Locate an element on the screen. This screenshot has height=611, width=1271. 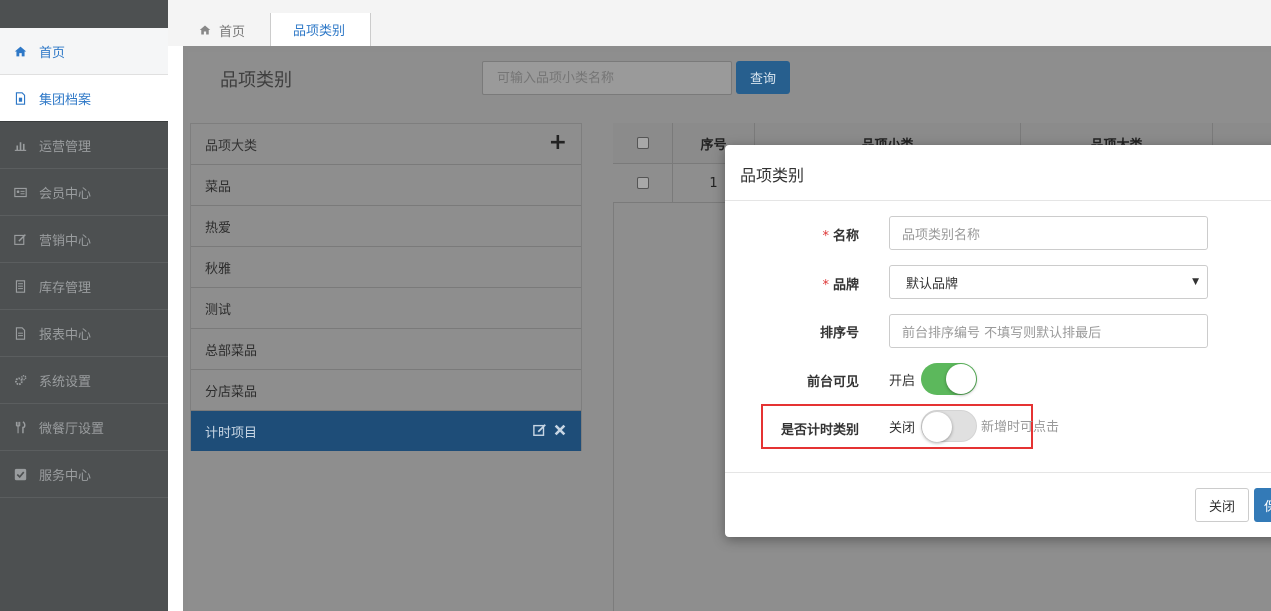
category-item-label: 菜品 is located at coordinates (218, 187).